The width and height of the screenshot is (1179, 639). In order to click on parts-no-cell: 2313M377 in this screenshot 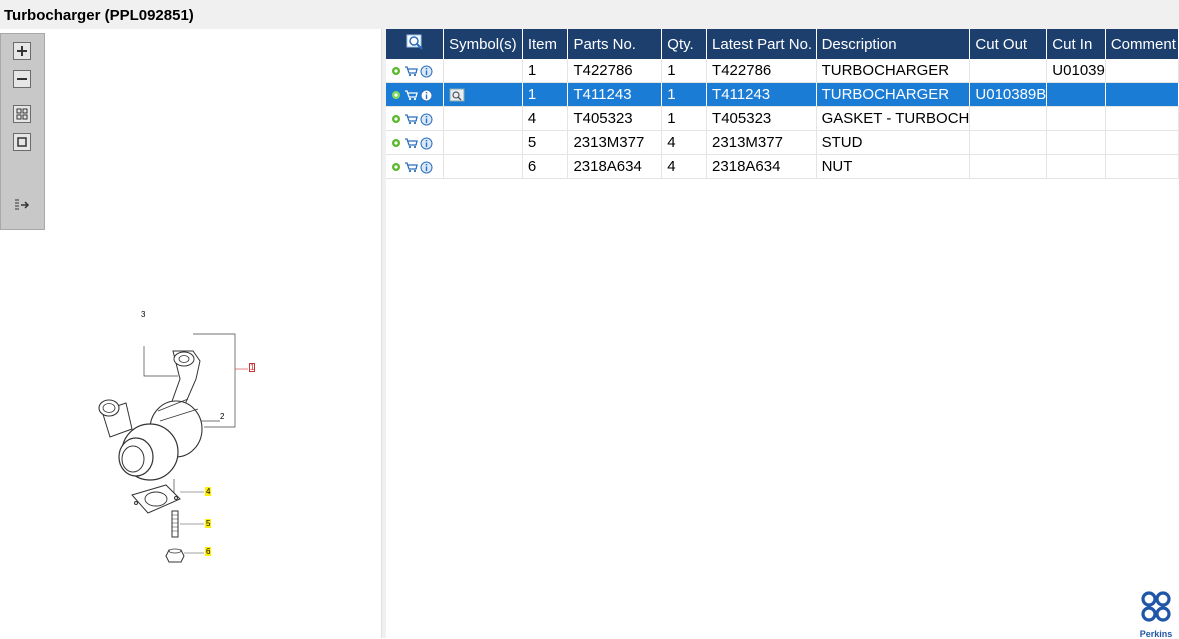, I will do `click(615, 142)`.